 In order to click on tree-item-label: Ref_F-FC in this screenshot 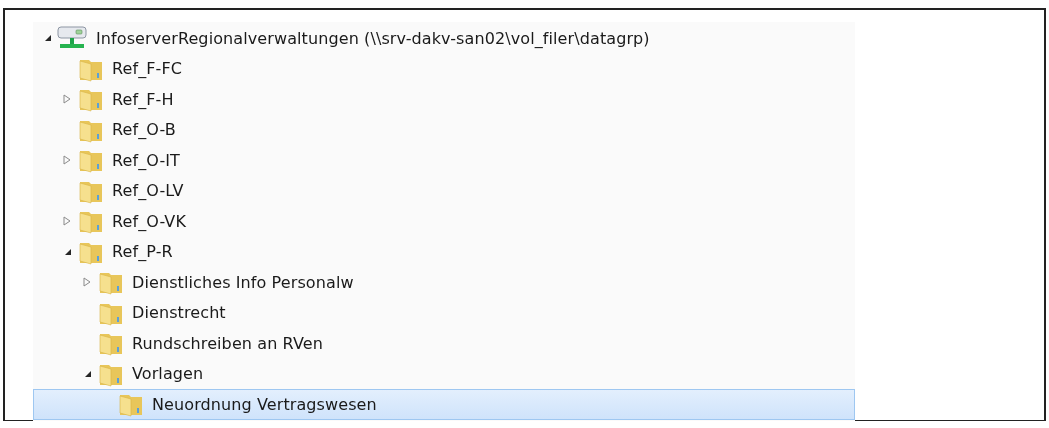, I will do `click(147, 69)`.